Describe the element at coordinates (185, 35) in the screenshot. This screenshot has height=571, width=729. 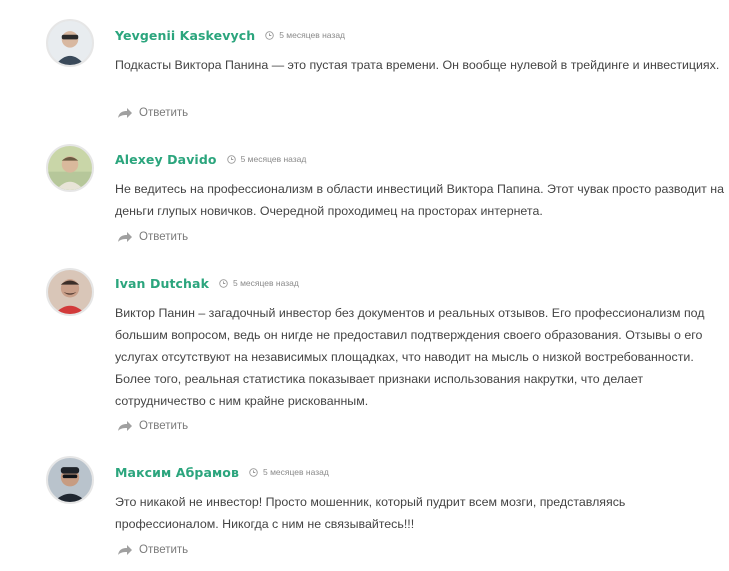
I see `comment-author: Yevgenii Kaskevych` at that location.